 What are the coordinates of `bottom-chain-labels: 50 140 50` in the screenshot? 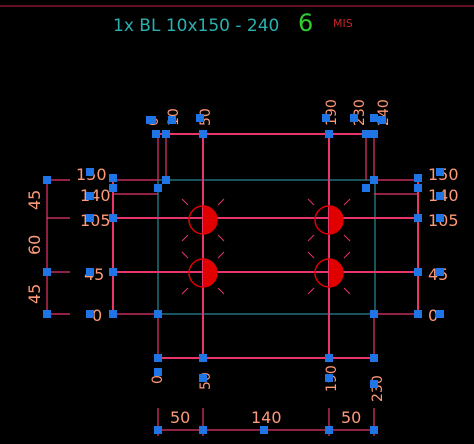 It's located at (265, 417).